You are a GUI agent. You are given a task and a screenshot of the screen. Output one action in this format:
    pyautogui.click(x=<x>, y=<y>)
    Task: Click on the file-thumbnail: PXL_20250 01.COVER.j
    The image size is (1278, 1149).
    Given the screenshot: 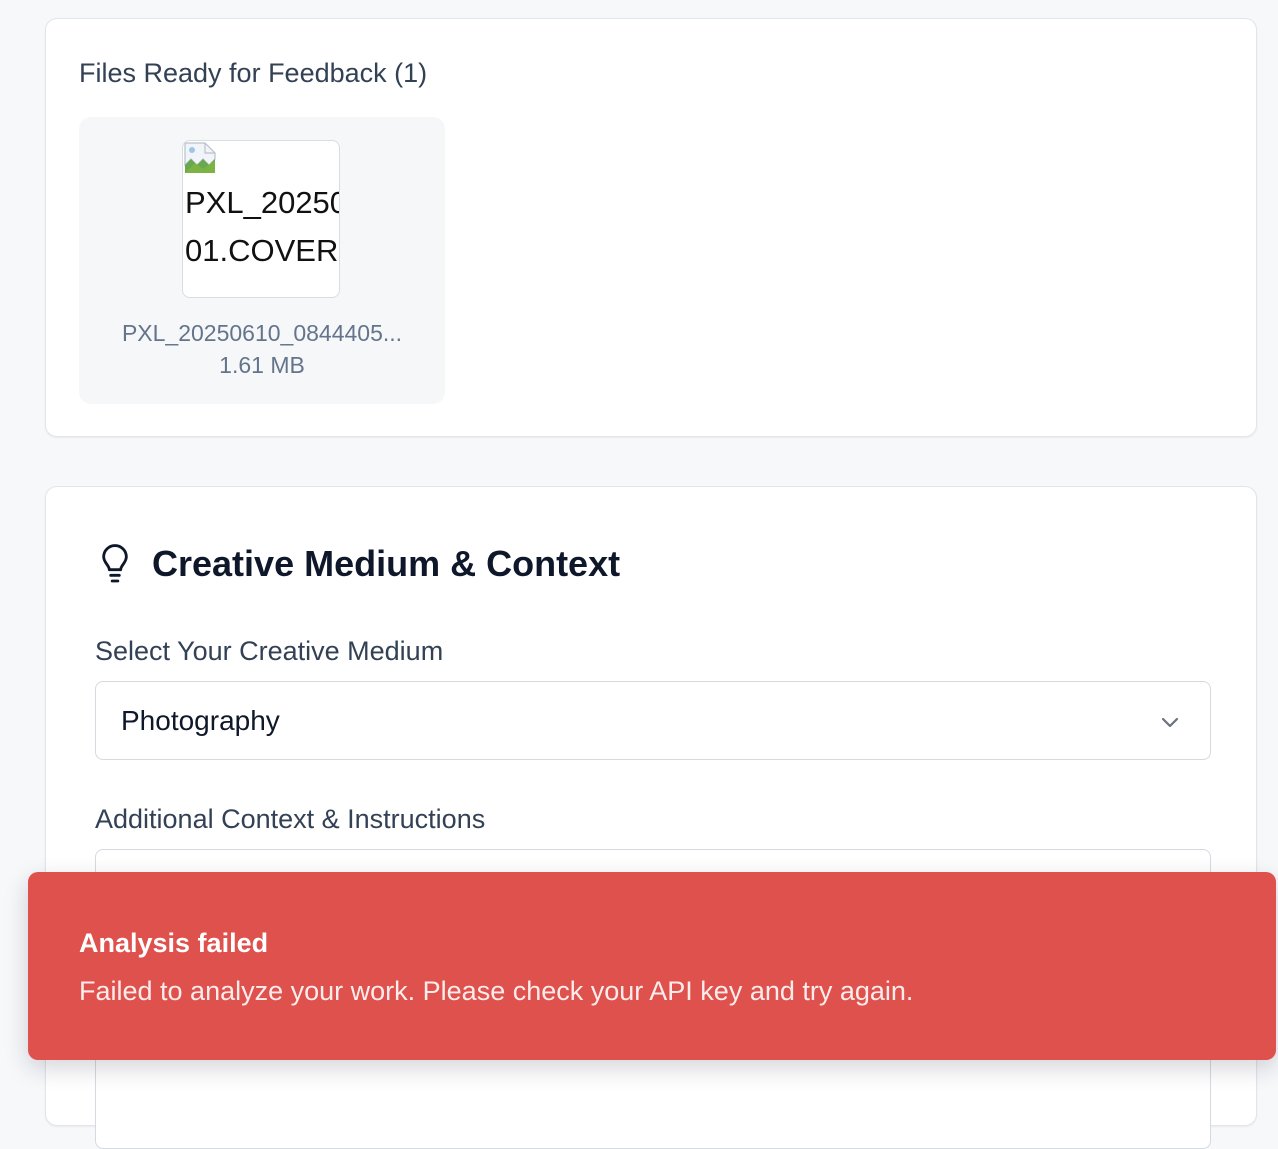 What is the action you would take?
    pyautogui.click(x=261, y=219)
    